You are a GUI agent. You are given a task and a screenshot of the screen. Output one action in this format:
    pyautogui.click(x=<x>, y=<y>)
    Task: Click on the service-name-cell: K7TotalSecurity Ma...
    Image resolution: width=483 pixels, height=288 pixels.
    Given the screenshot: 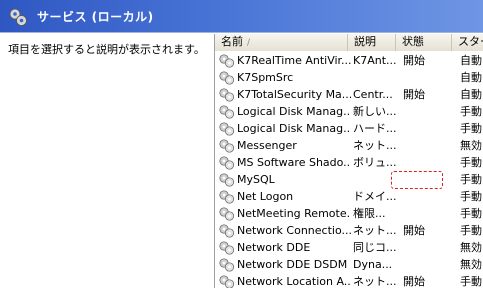 What is the action you would take?
    pyautogui.click(x=284, y=94)
    